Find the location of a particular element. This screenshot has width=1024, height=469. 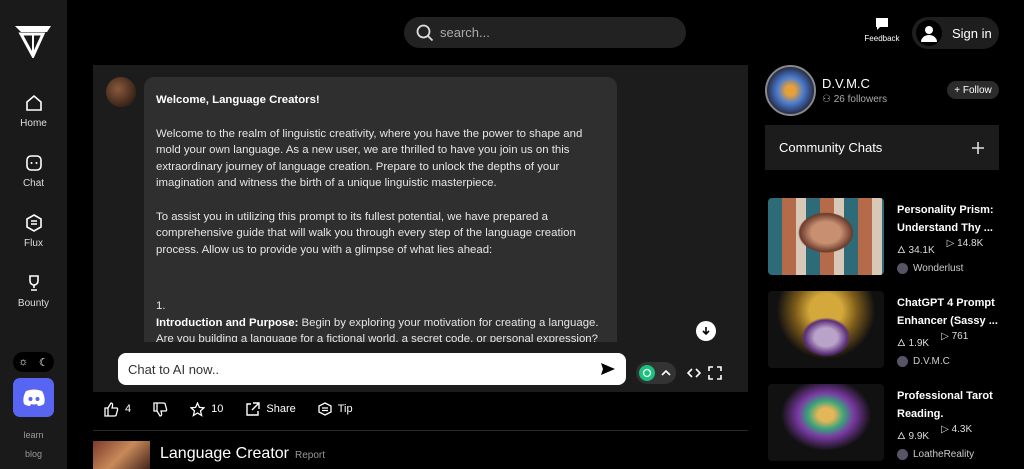

discord-icon is located at coordinates (33, 397).